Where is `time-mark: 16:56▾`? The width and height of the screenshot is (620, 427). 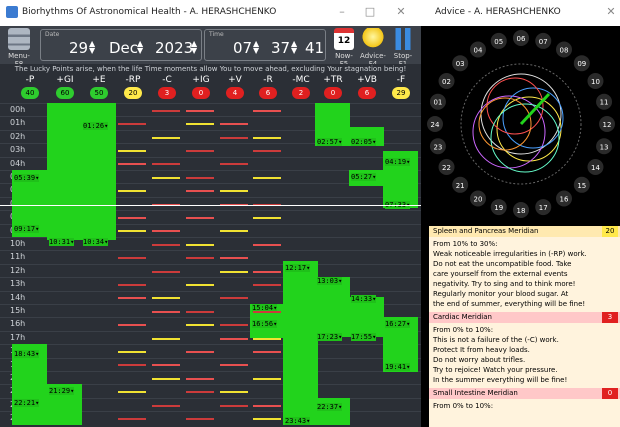
time-mark: 16:56▾ is located at coordinates (265, 324).